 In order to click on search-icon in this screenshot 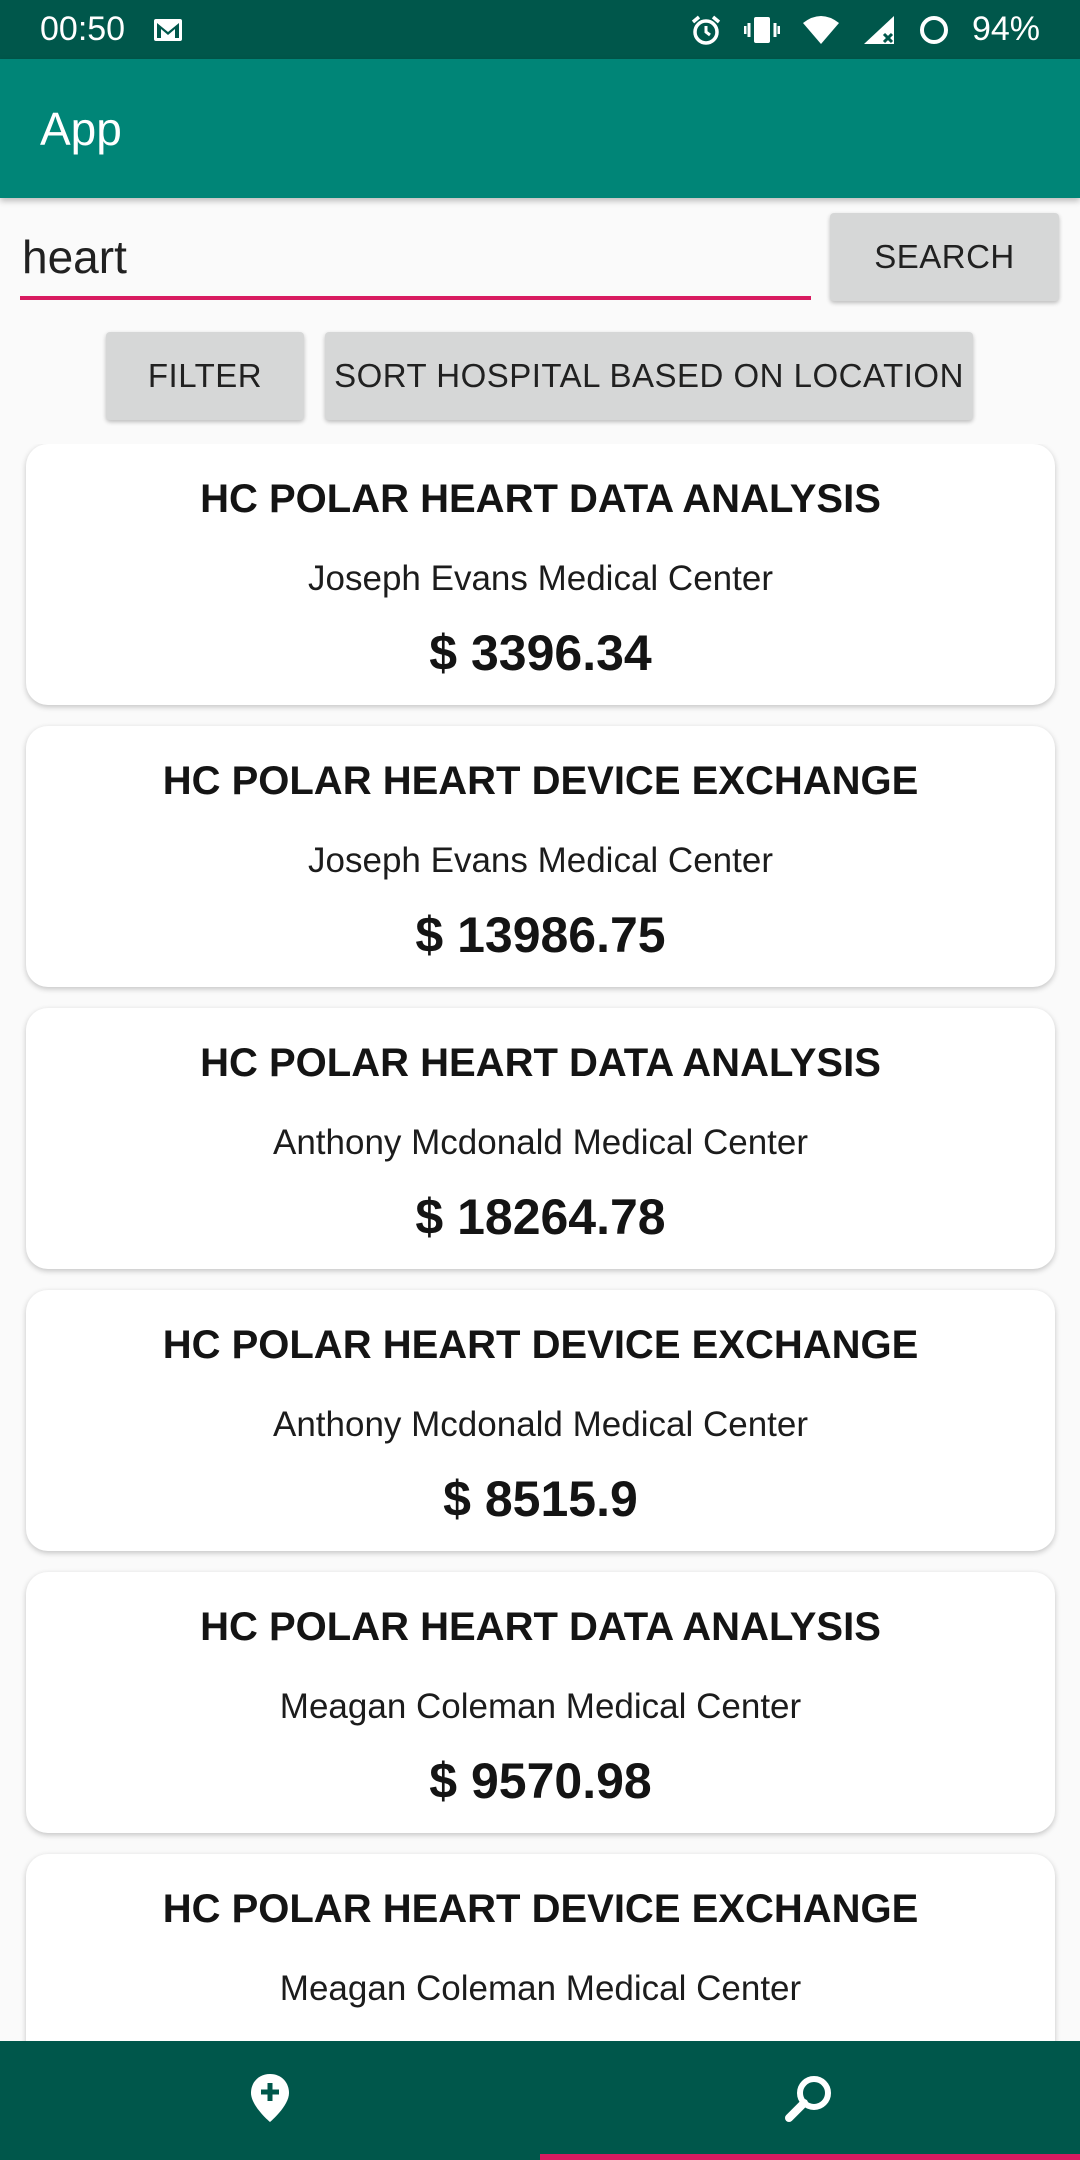, I will do `click(810, 2100)`.